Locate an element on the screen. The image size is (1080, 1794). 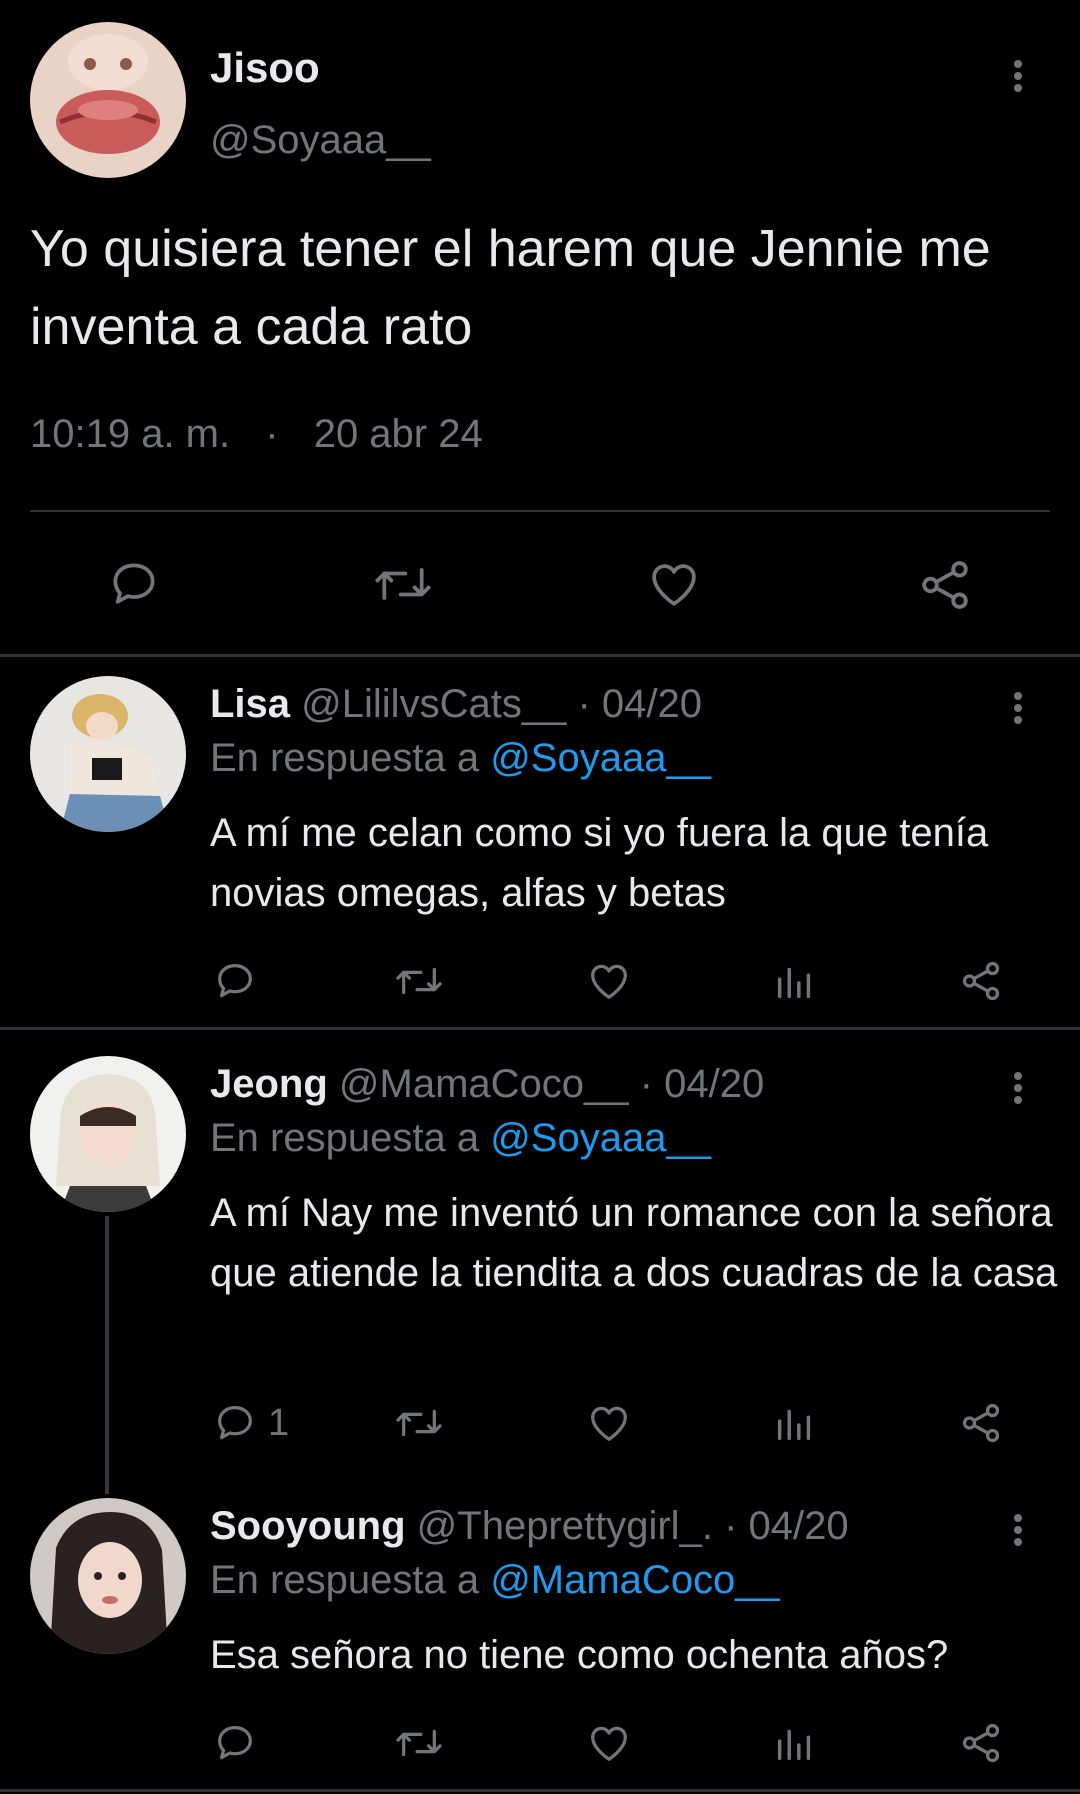
reply-display-name: Lisa is located at coordinates (250, 704).